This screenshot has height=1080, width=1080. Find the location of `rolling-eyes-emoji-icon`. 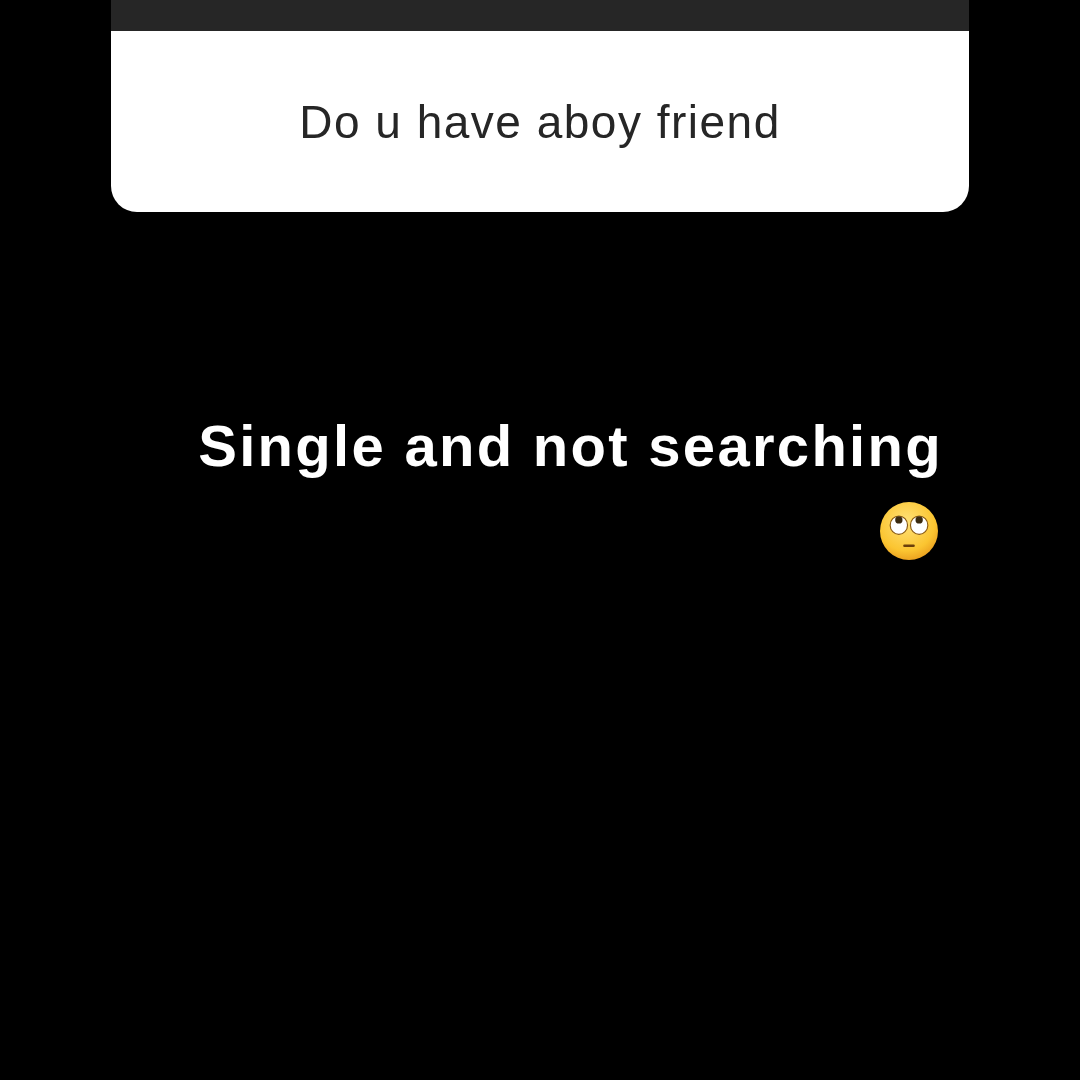

rolling-eyes-emoji-icon is located at coordinates (909, 530).